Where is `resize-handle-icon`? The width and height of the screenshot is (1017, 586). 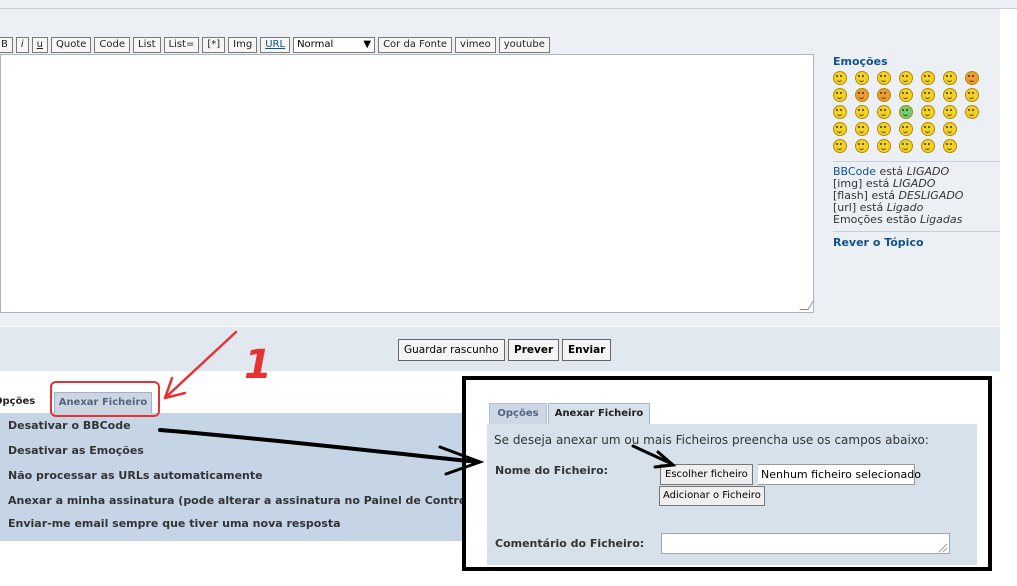
resize-handle-icon is located at coordinates (806, 305).